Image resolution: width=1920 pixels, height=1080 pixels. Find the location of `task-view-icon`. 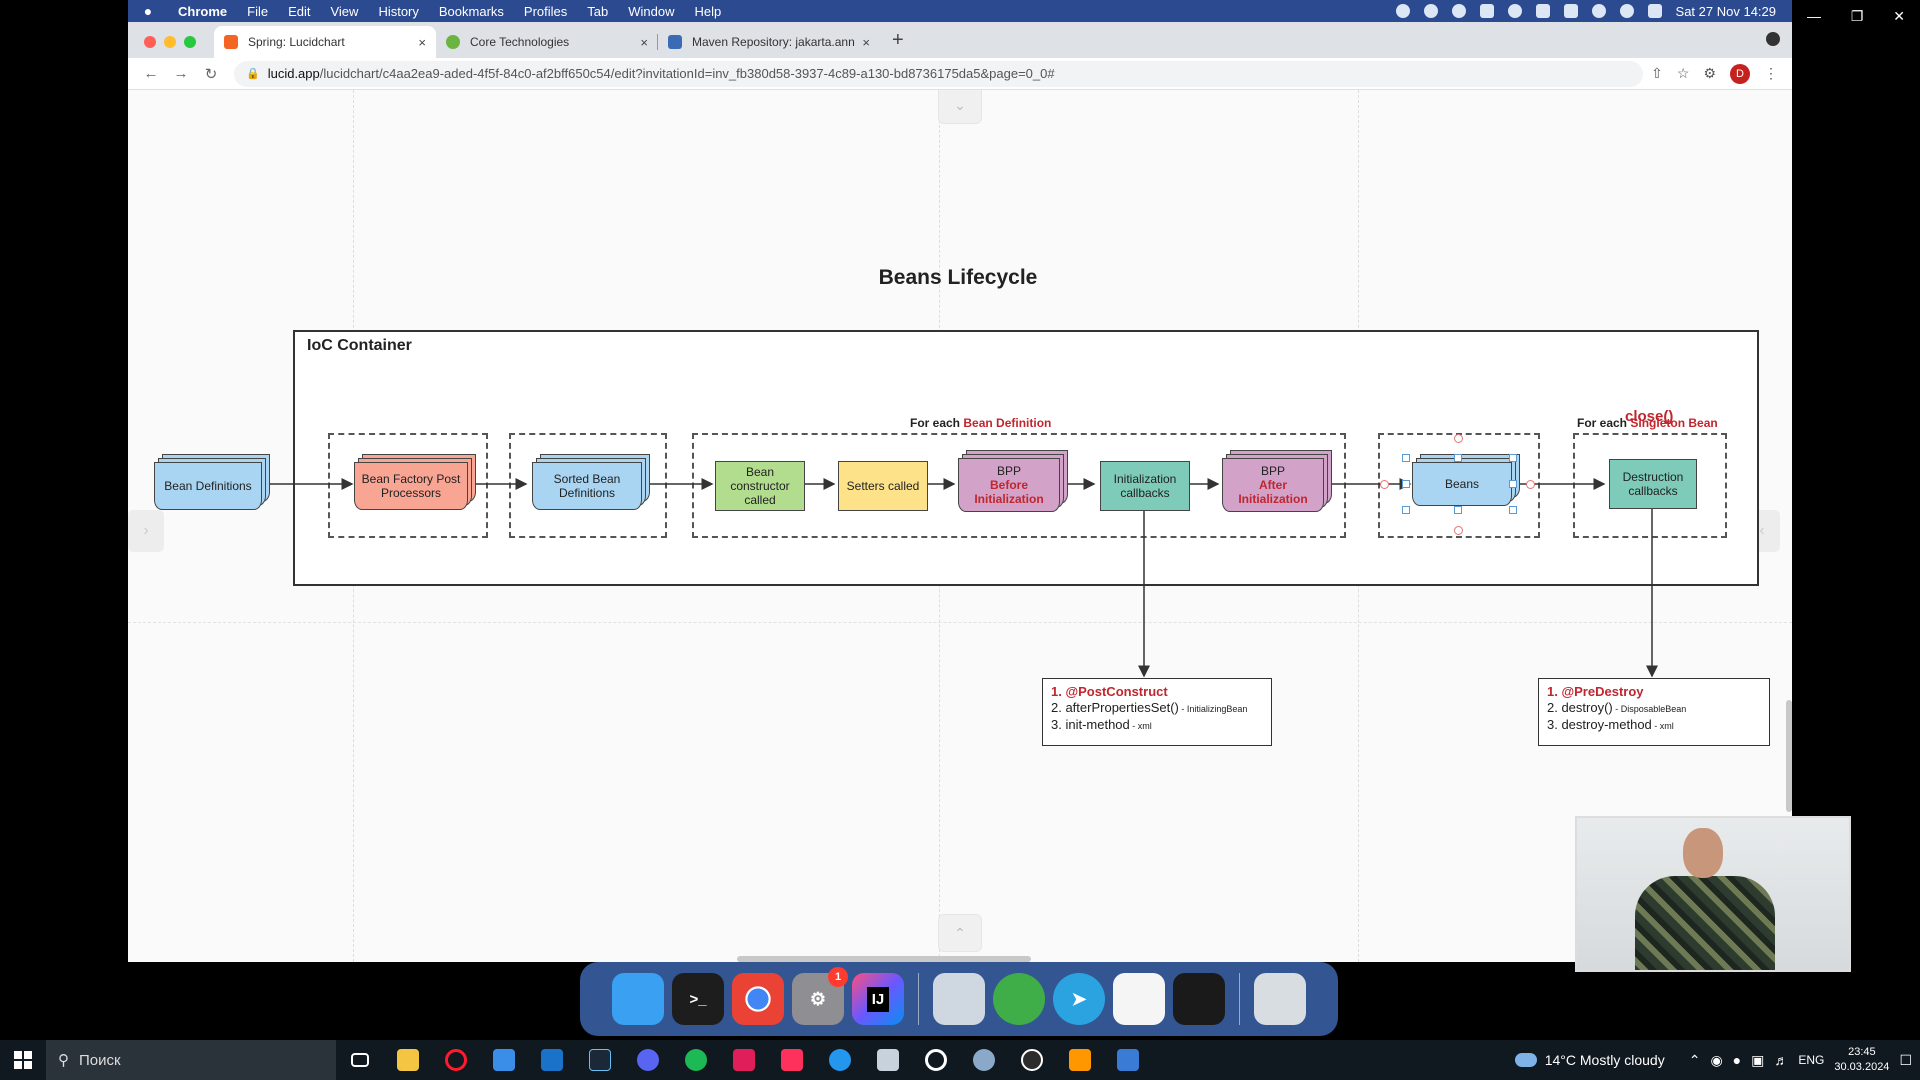

task-view-icon is located at coordinates (360, 1060).